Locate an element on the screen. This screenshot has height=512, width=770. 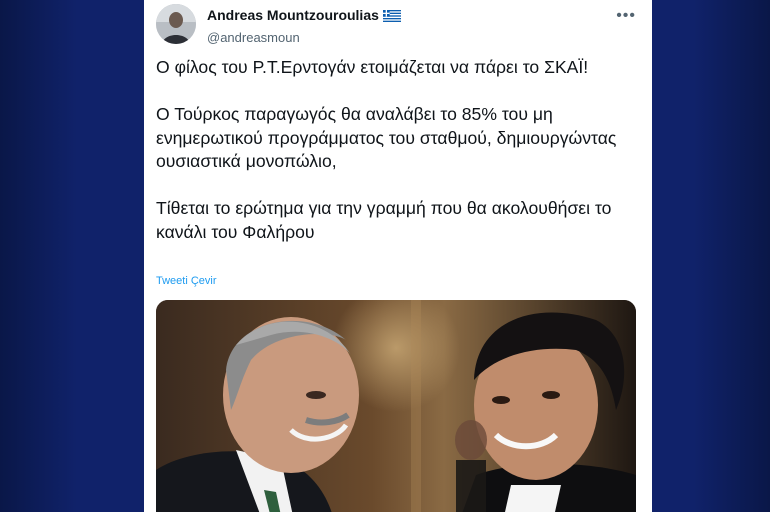
greece-flag-icon is located at coordinates (391, 17).